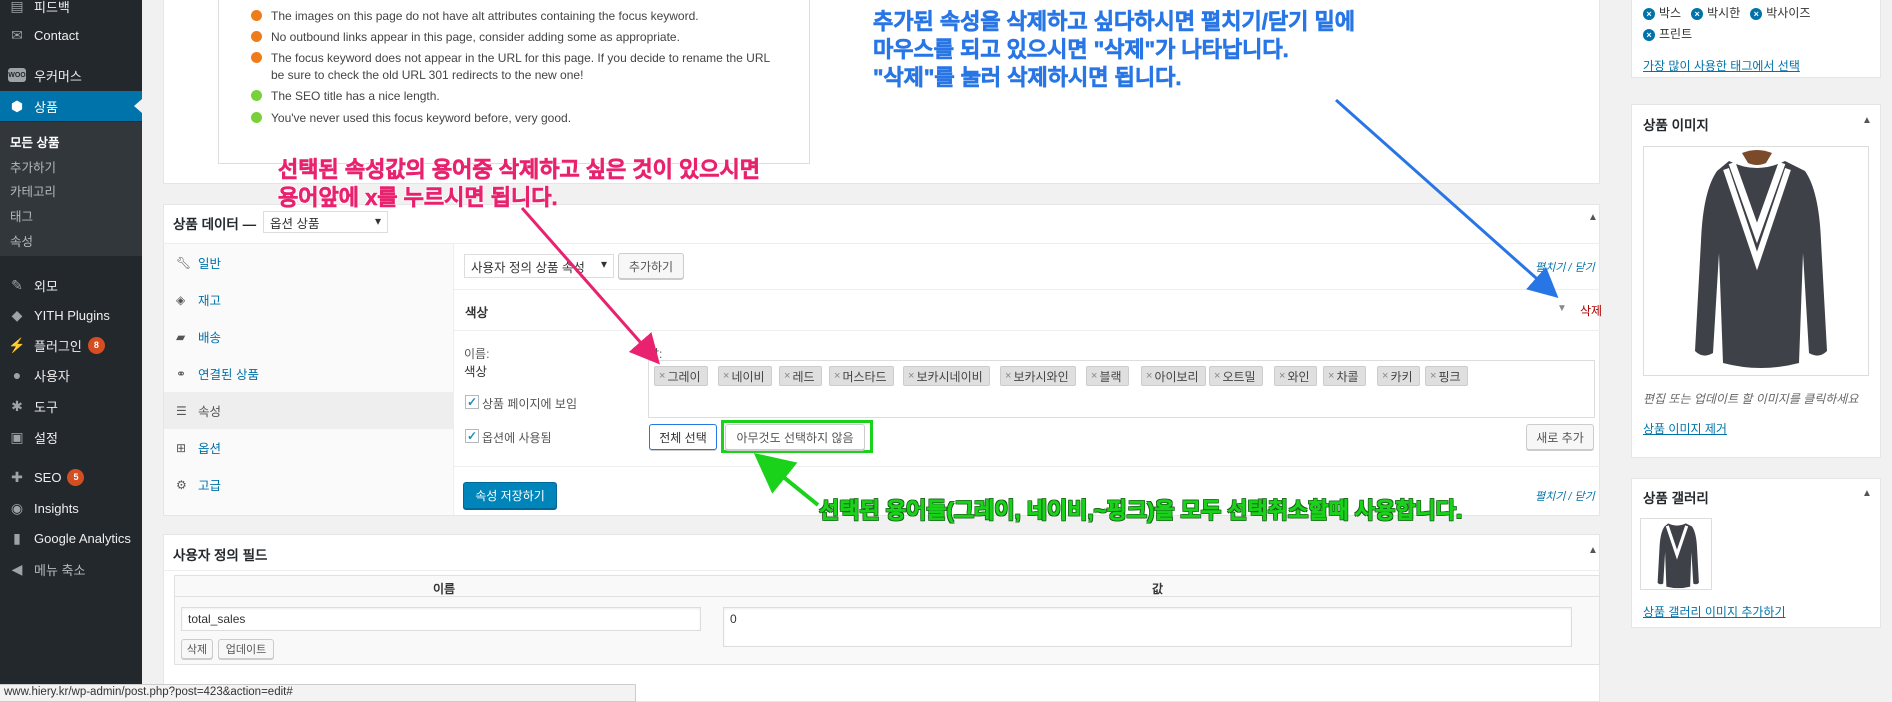 The image size is (1892, 702). Describe the element at coordinates (1141, 511) in the screenshot. I see `annotation-green: 선택된 용어들(그레이, 네이비,~핑크)을 모두 선택취소할때 사용합니다.` at that location.